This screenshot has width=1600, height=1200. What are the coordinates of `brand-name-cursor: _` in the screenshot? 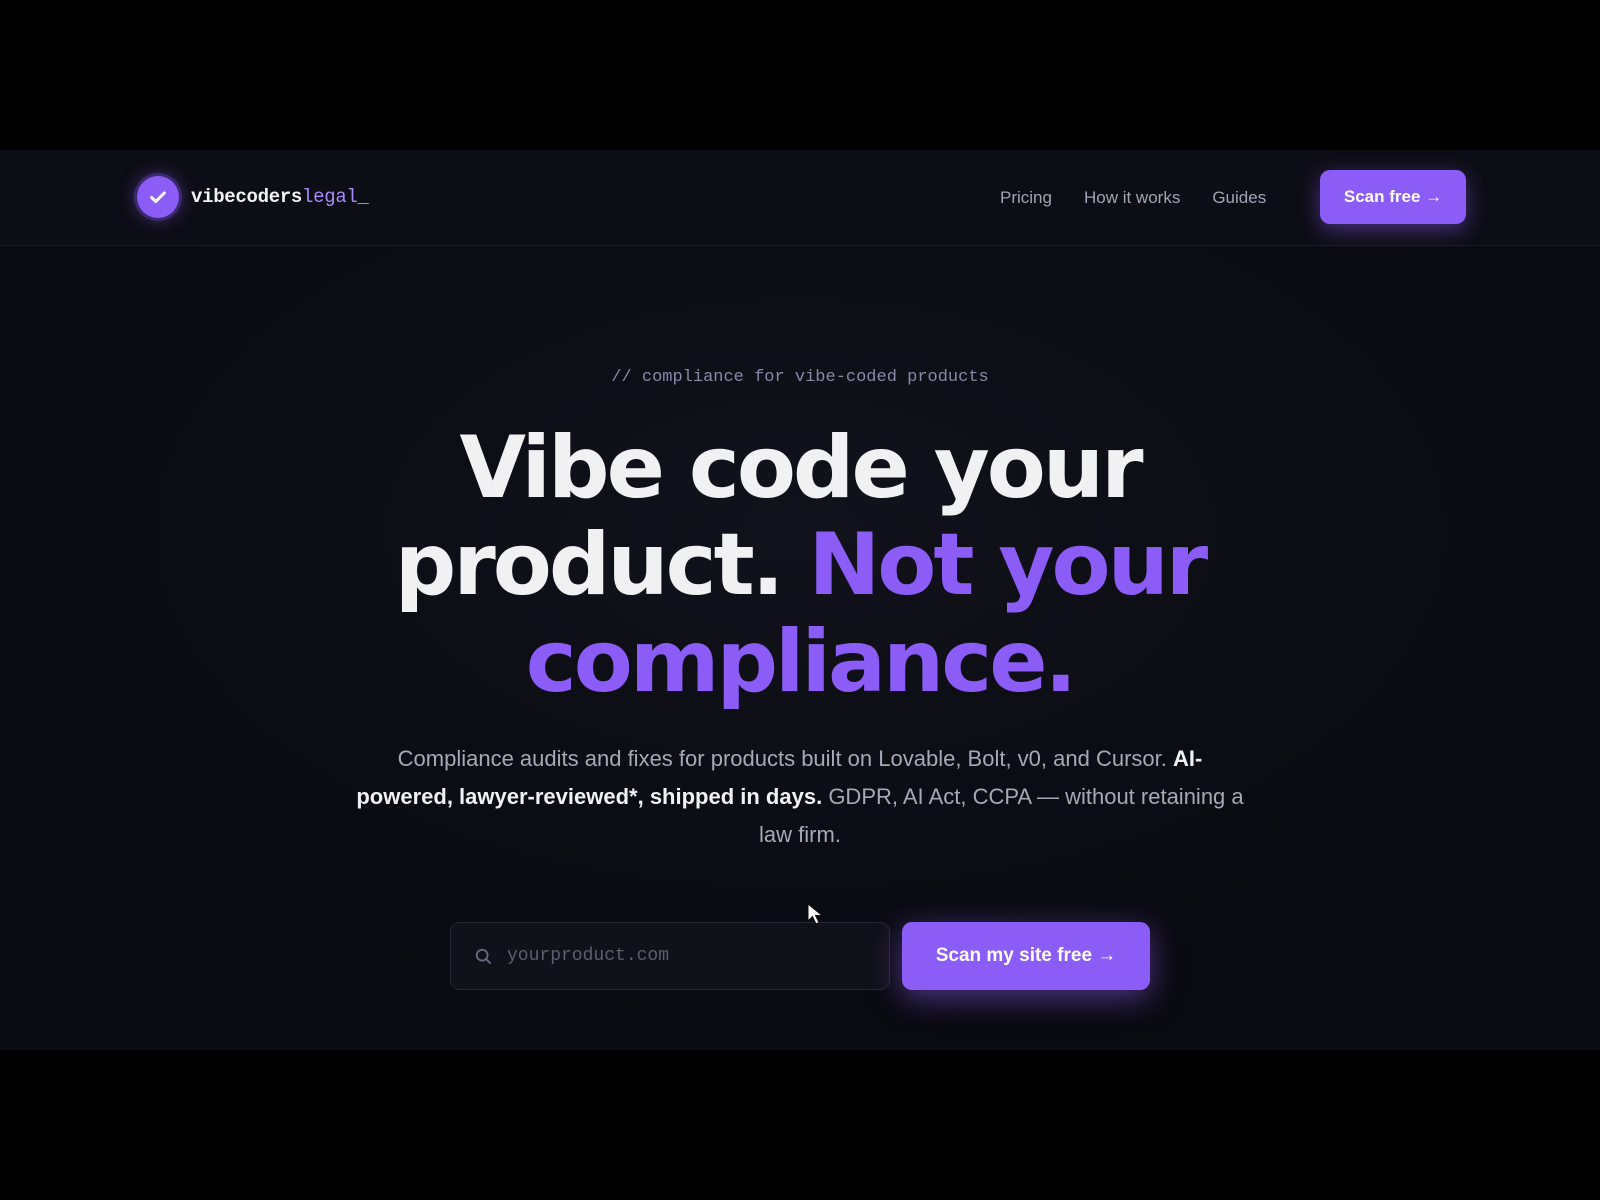 It's located at (363, 197).